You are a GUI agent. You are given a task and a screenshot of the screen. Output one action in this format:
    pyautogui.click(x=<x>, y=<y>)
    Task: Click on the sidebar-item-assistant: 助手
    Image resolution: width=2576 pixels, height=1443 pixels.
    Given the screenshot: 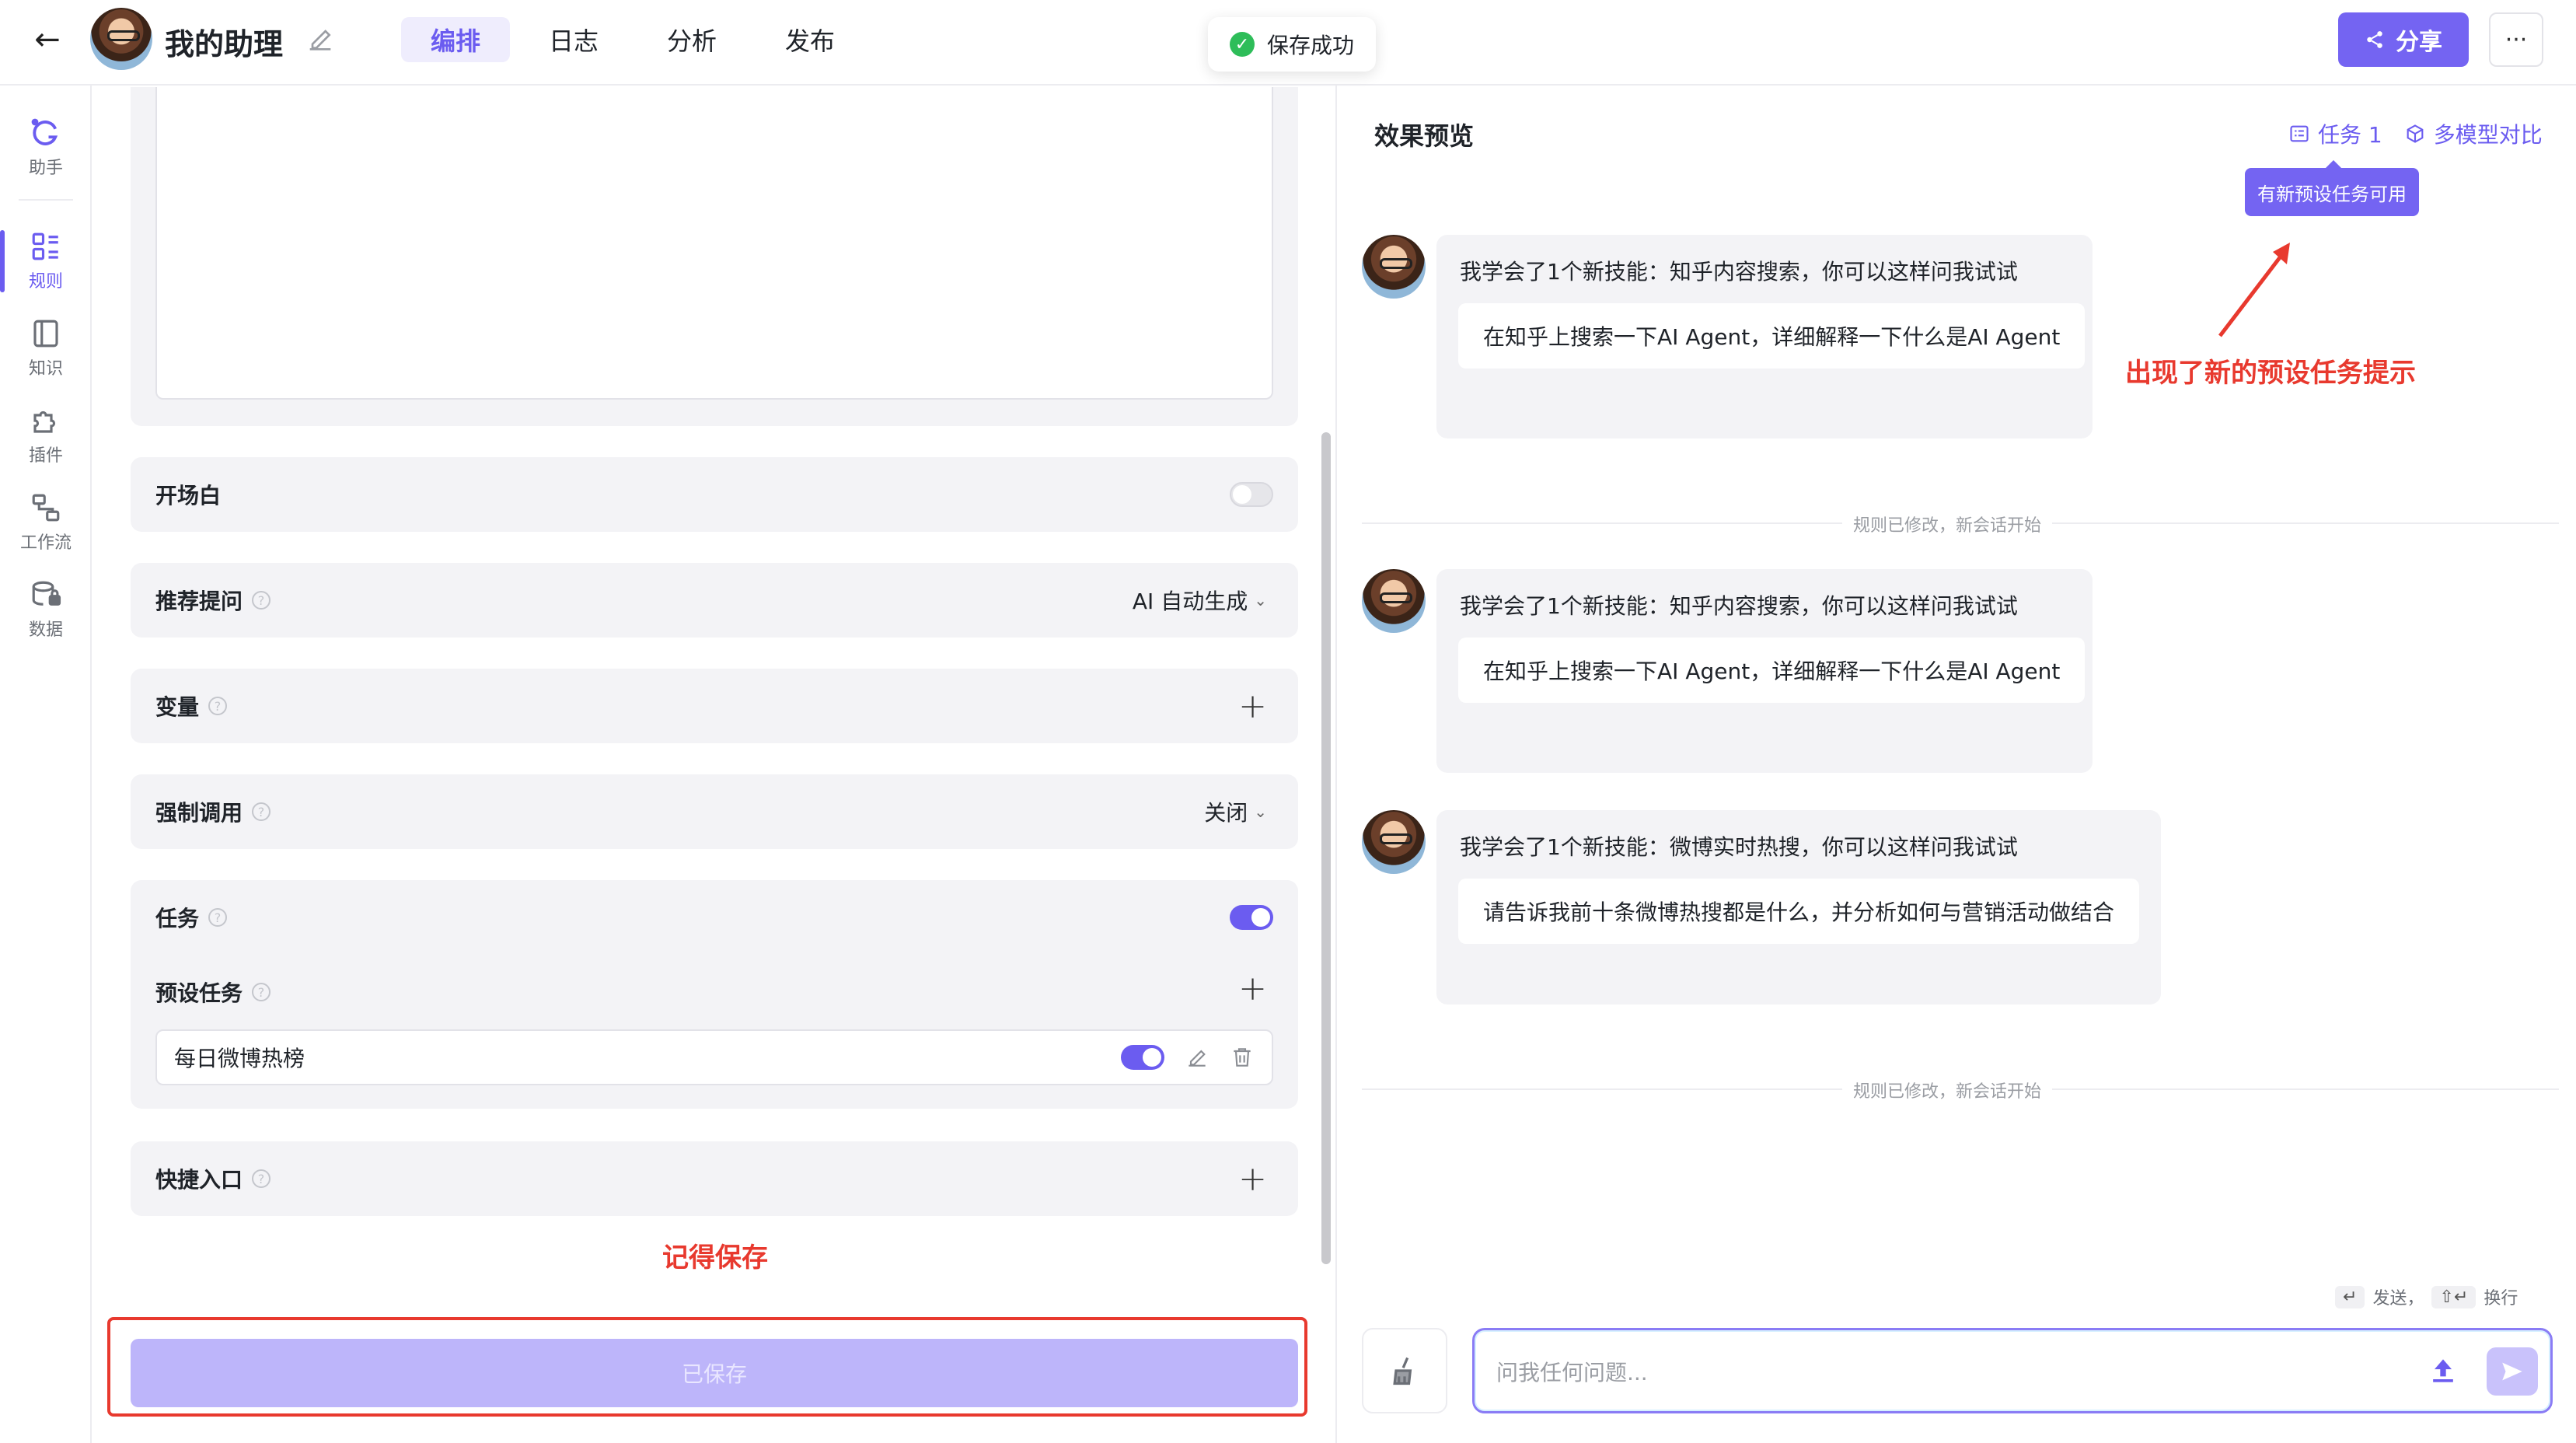 What is the action you would take?
    pyautogui.click(x=46, y=148)
    